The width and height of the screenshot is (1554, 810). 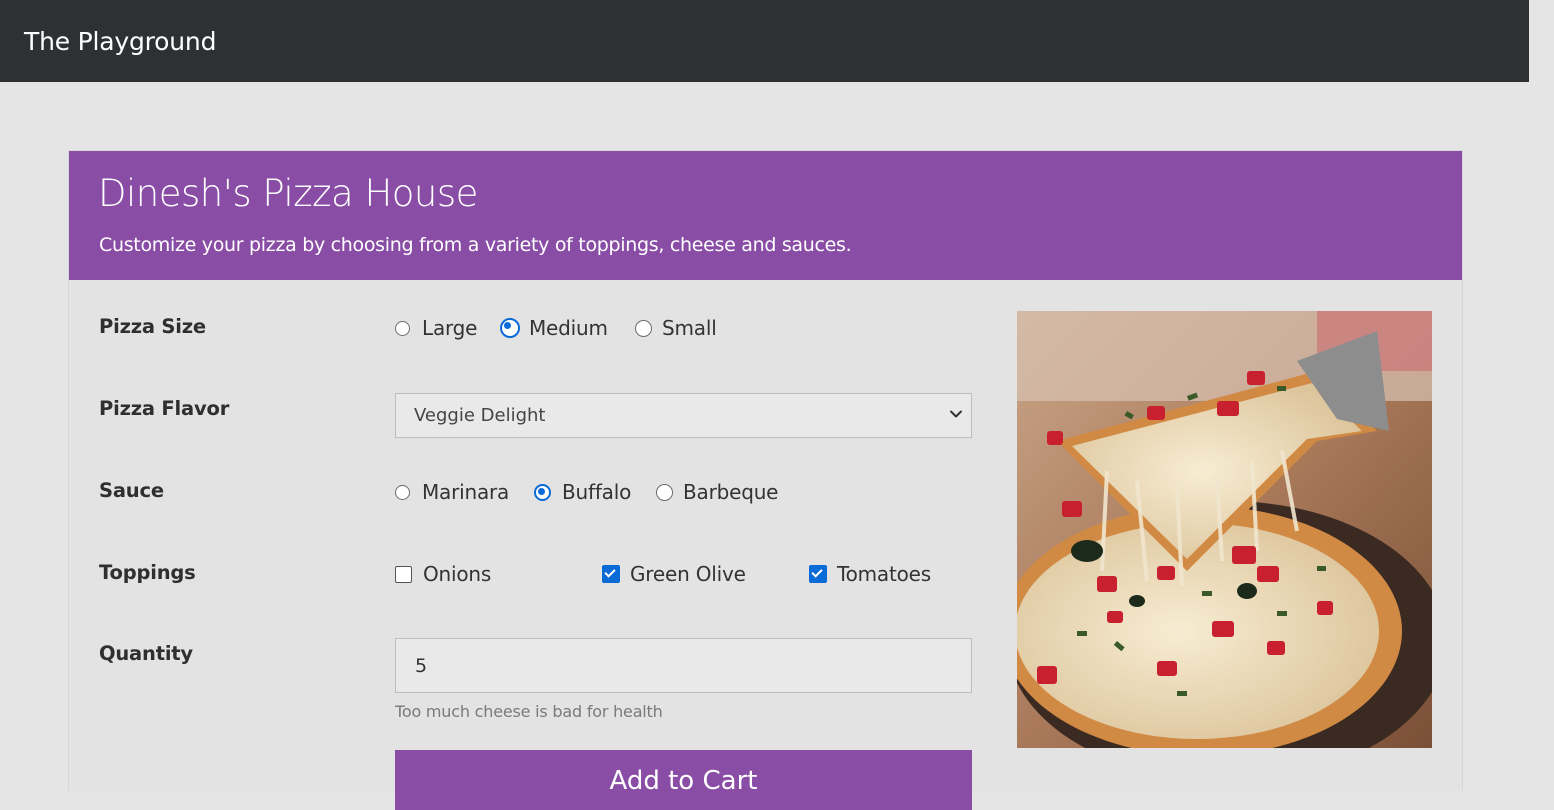 I want to click on topping-option-onions: Onions, so click(x=443, y=574).